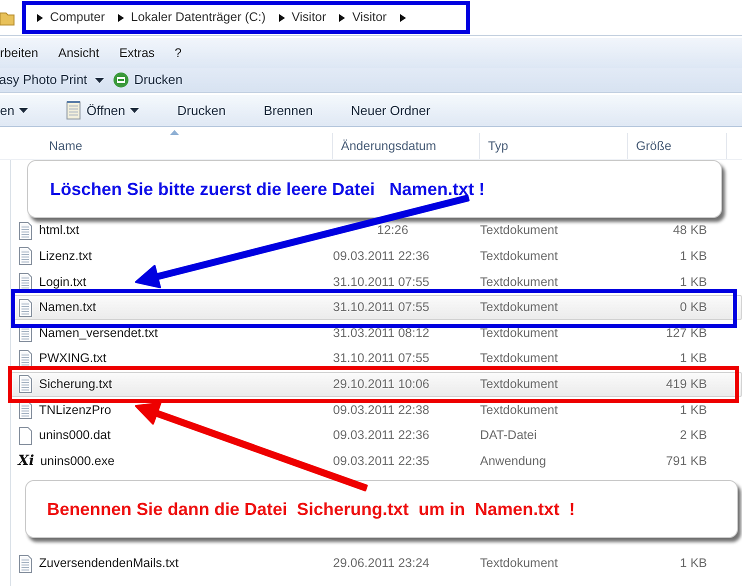  I want to click on file-row: Lizenz.txt 09.03.2011 22:36 Textdokument 1 KB, so click(376, 257).